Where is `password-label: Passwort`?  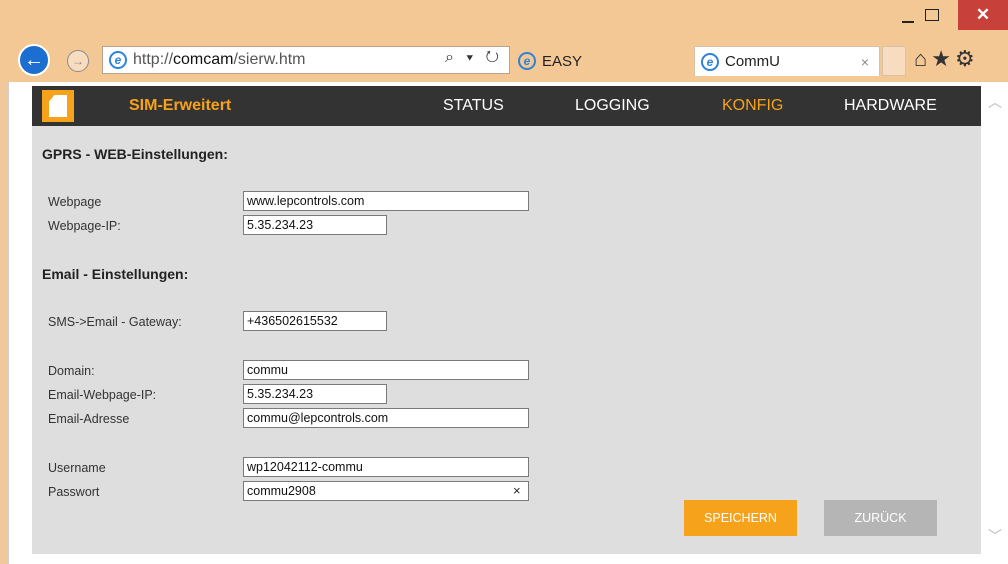
password-label: Passwort is located at coordinates (74, 492).